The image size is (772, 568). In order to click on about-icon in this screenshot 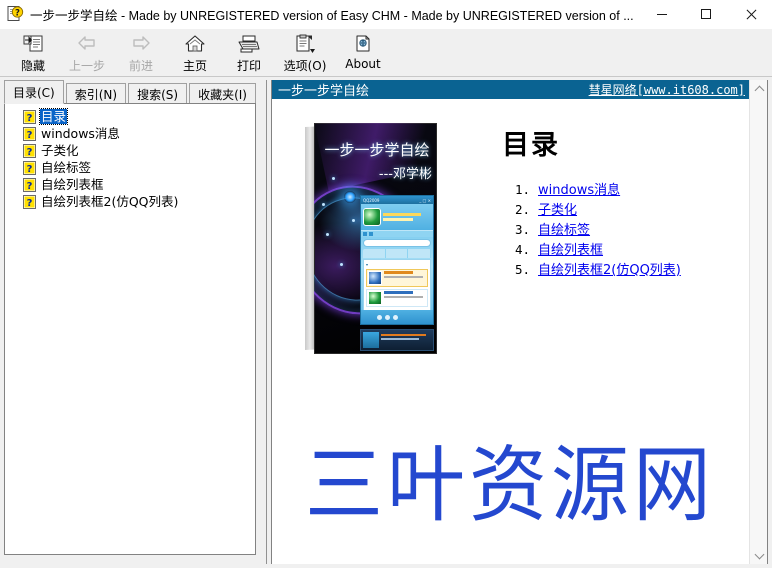, I will do `click(363, 44)`.